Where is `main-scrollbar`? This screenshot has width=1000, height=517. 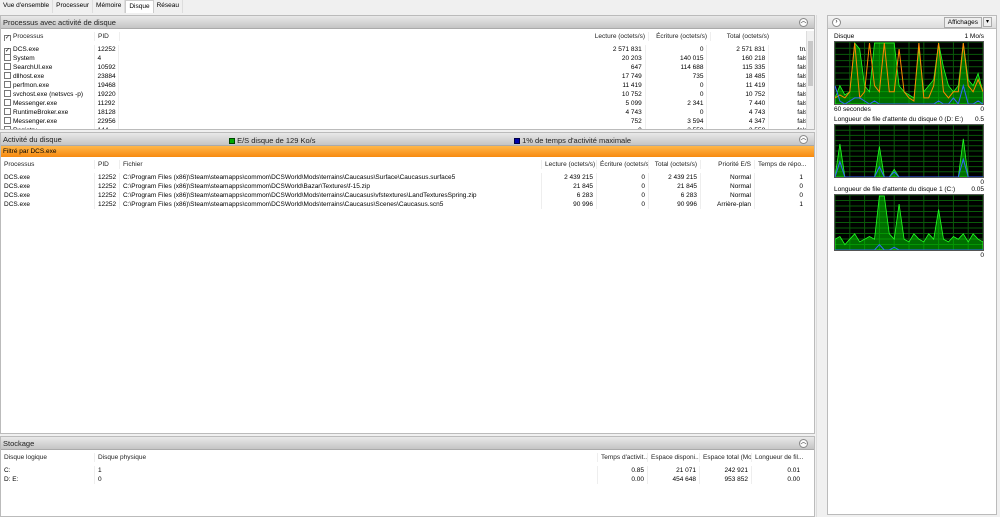
main-scrollbar is located at coordinates (820, 266).